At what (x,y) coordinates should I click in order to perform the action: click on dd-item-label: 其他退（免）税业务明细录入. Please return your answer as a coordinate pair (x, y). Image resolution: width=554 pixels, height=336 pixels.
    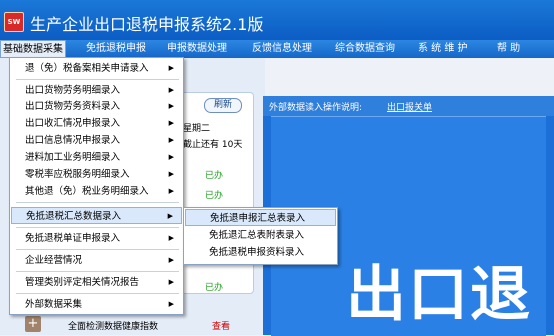
    Looking at the image, I should click on (87, 191).